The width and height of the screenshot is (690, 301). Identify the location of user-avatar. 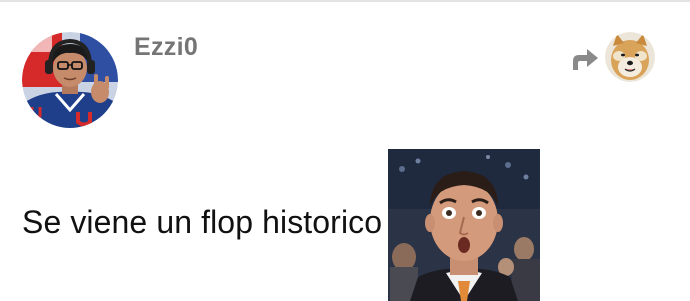
(70, 80).